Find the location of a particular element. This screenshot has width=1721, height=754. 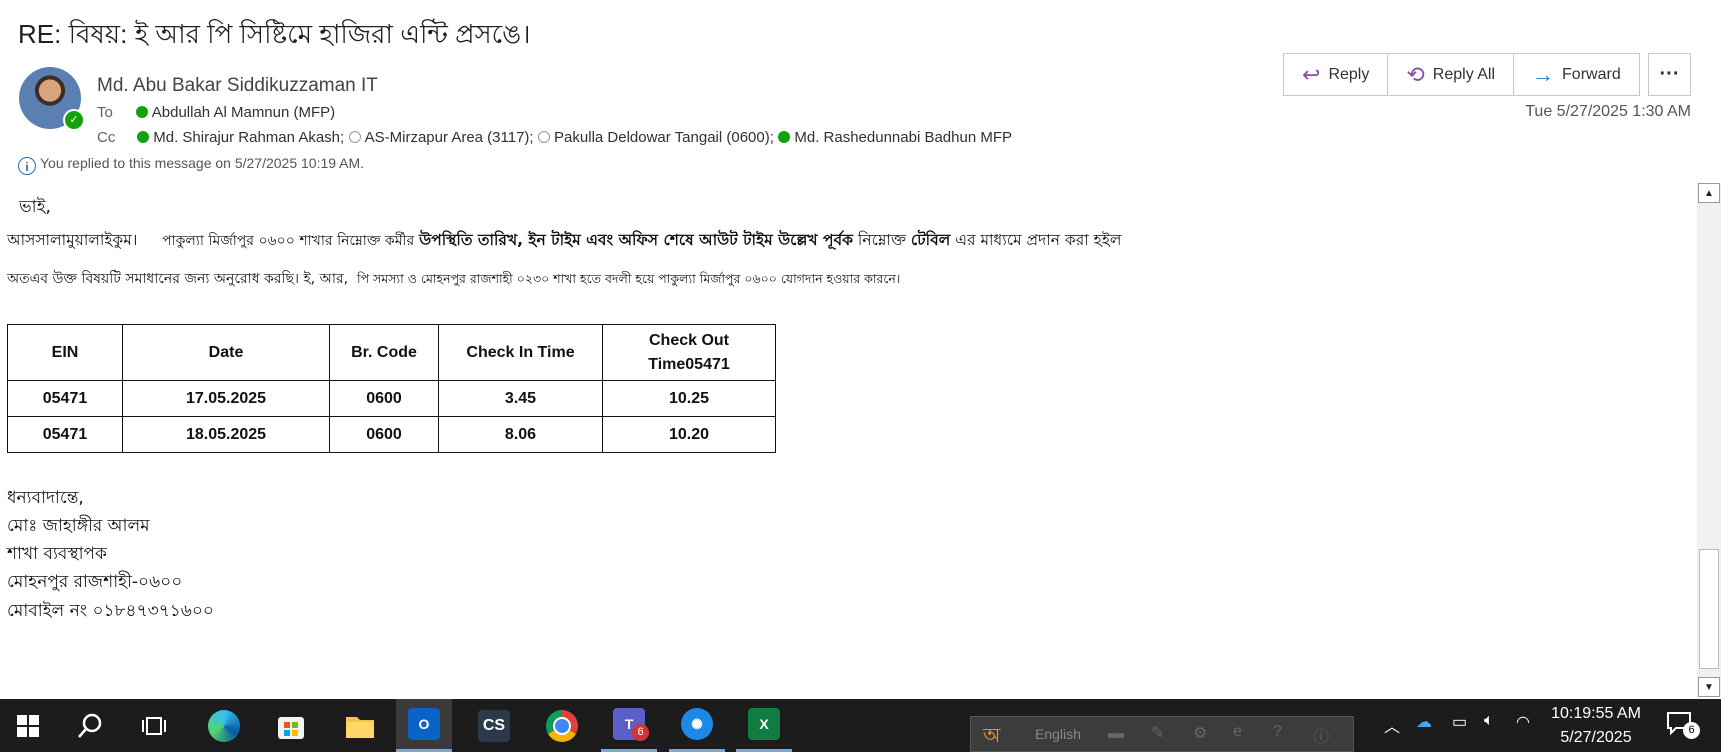

signature-line: মোঃ জাহাঙ্গীর আলম is located at coordinates (78, 526).